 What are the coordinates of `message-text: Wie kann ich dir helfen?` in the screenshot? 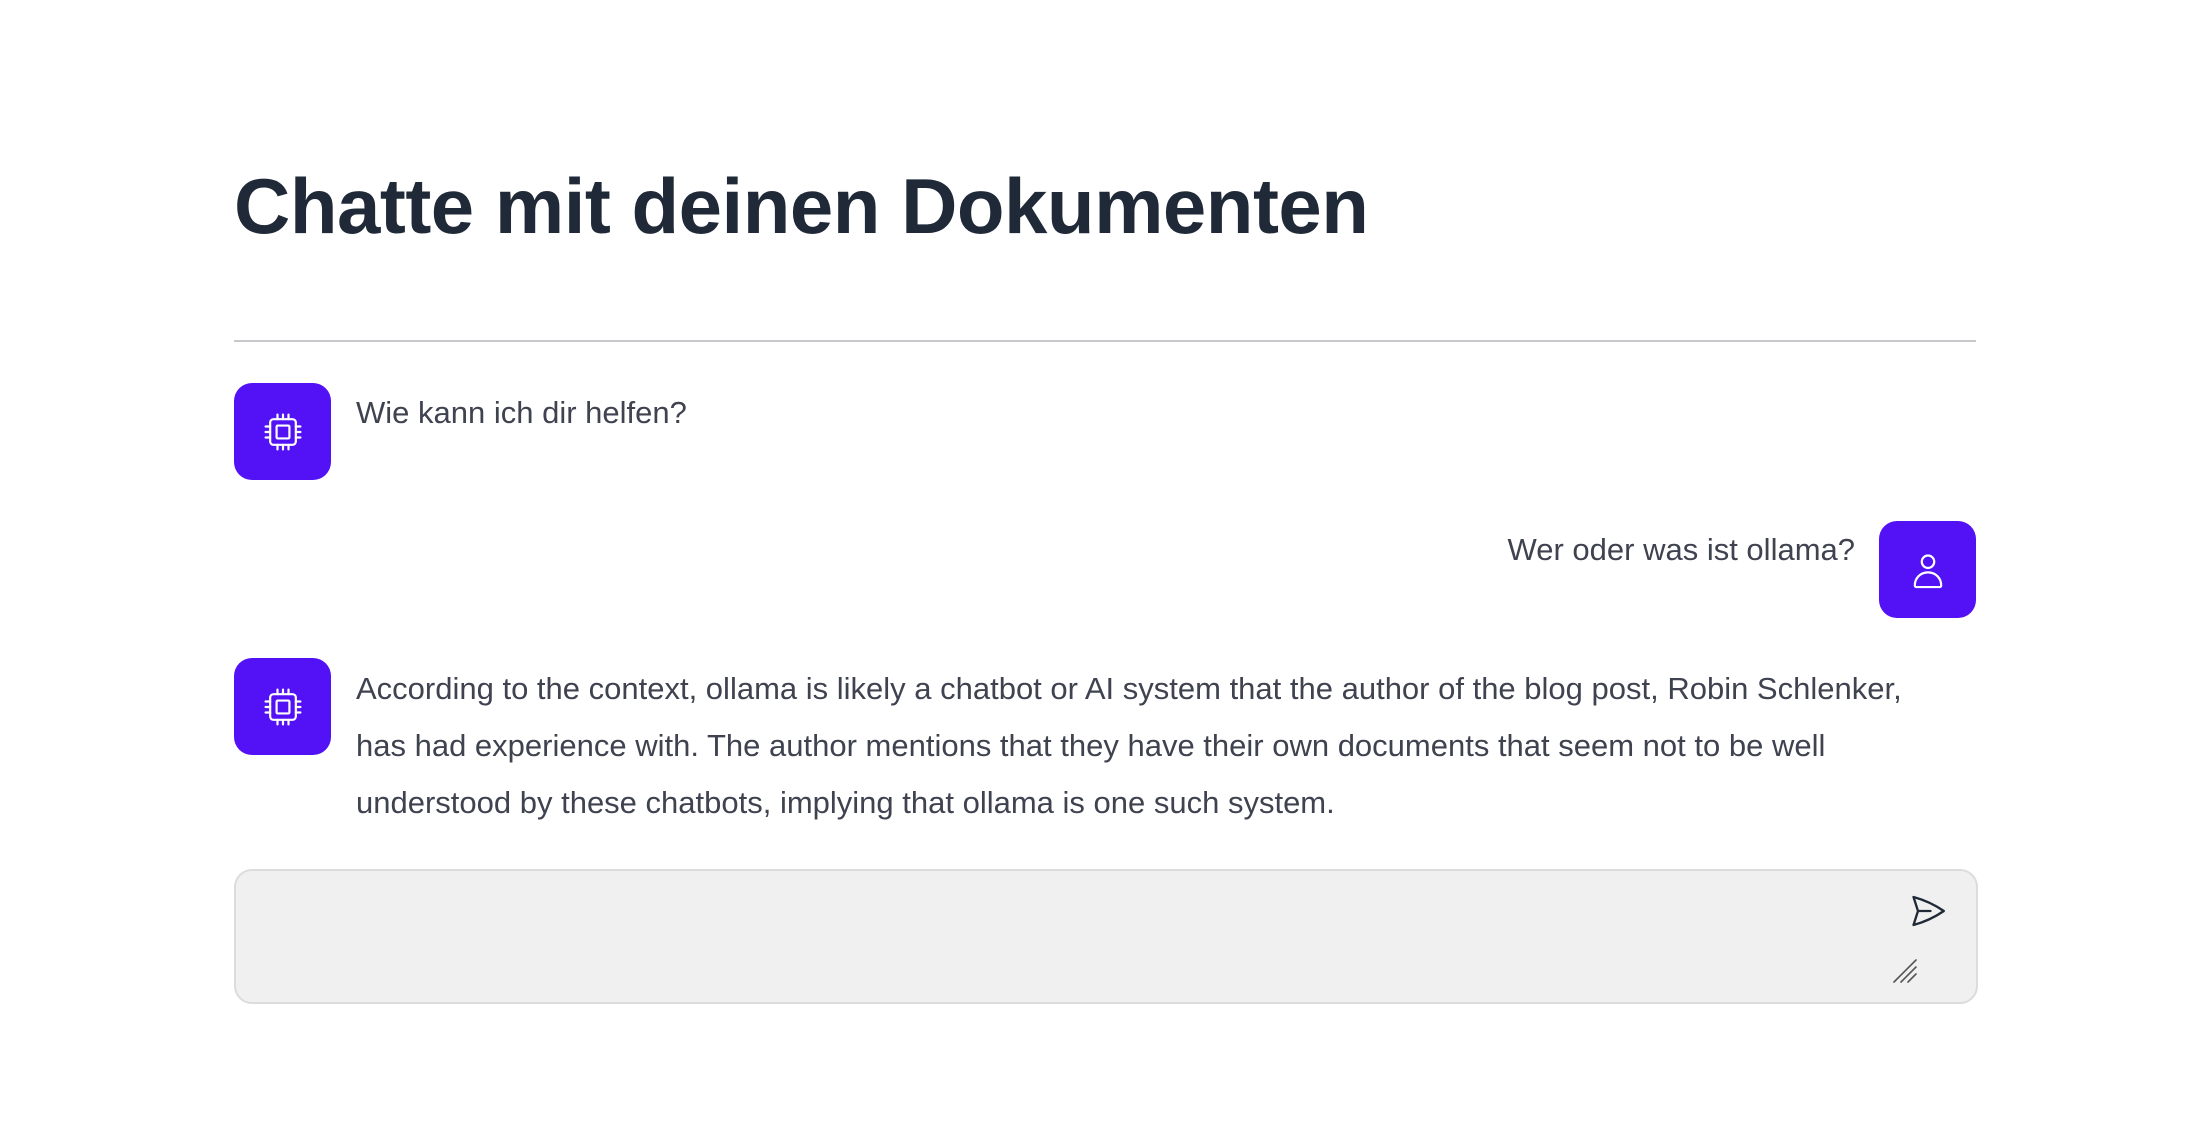 It's located at (521, 412).